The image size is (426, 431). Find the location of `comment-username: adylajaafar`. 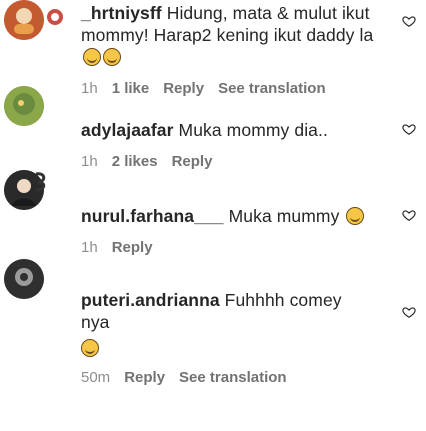

comment-username: adylajaafar is located at coordinates (127, 130).